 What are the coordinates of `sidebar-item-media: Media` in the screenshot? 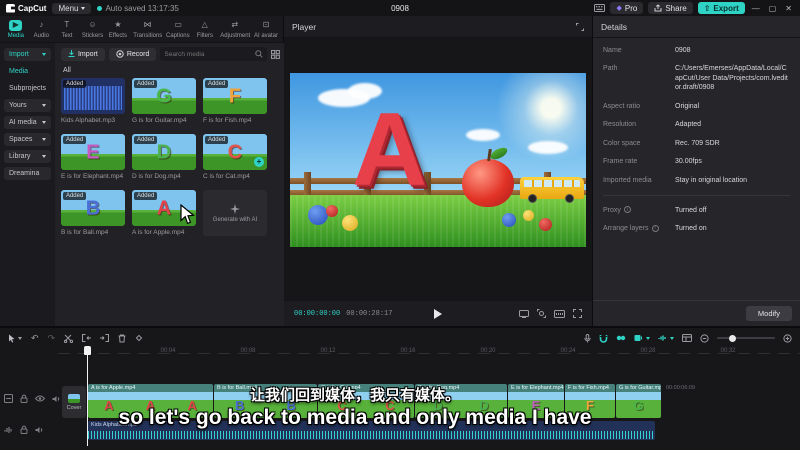 It's located at (27, 71).